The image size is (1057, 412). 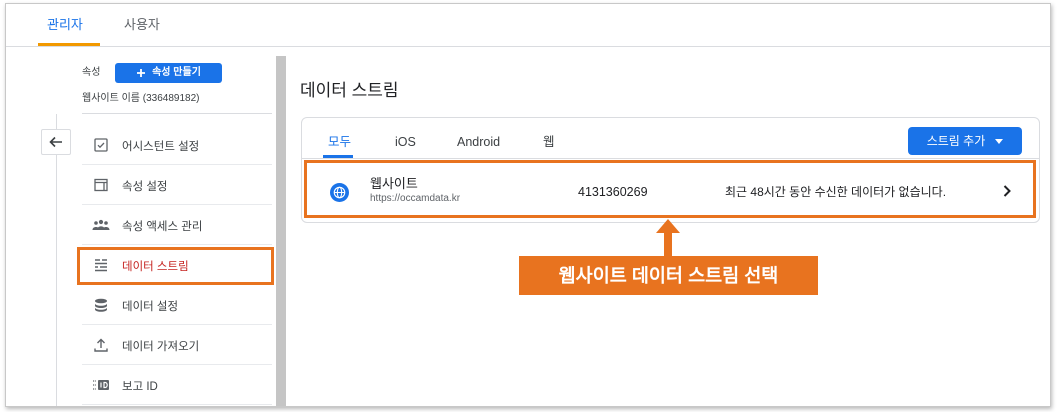 I want to click on sidebar-item-label: 어시스턴트 설정, so click(x=161, y=147).